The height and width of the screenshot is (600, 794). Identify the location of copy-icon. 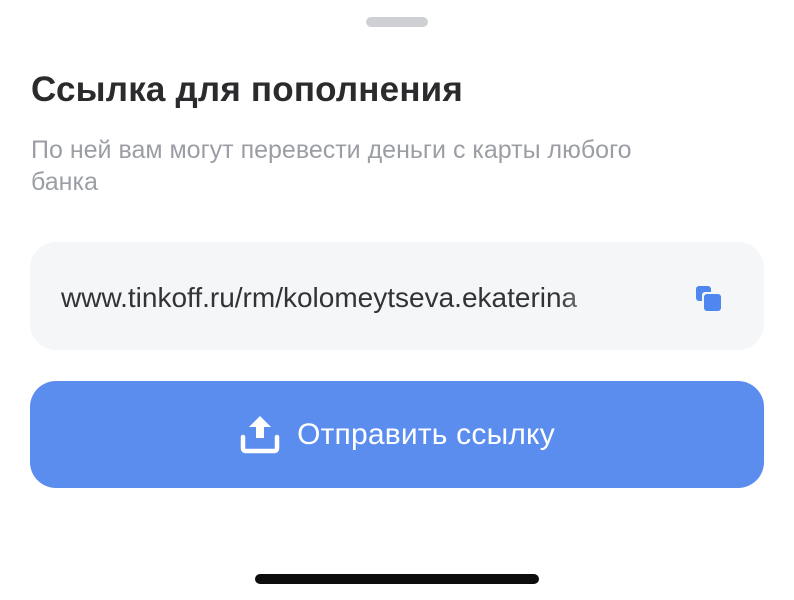
(709, 299).